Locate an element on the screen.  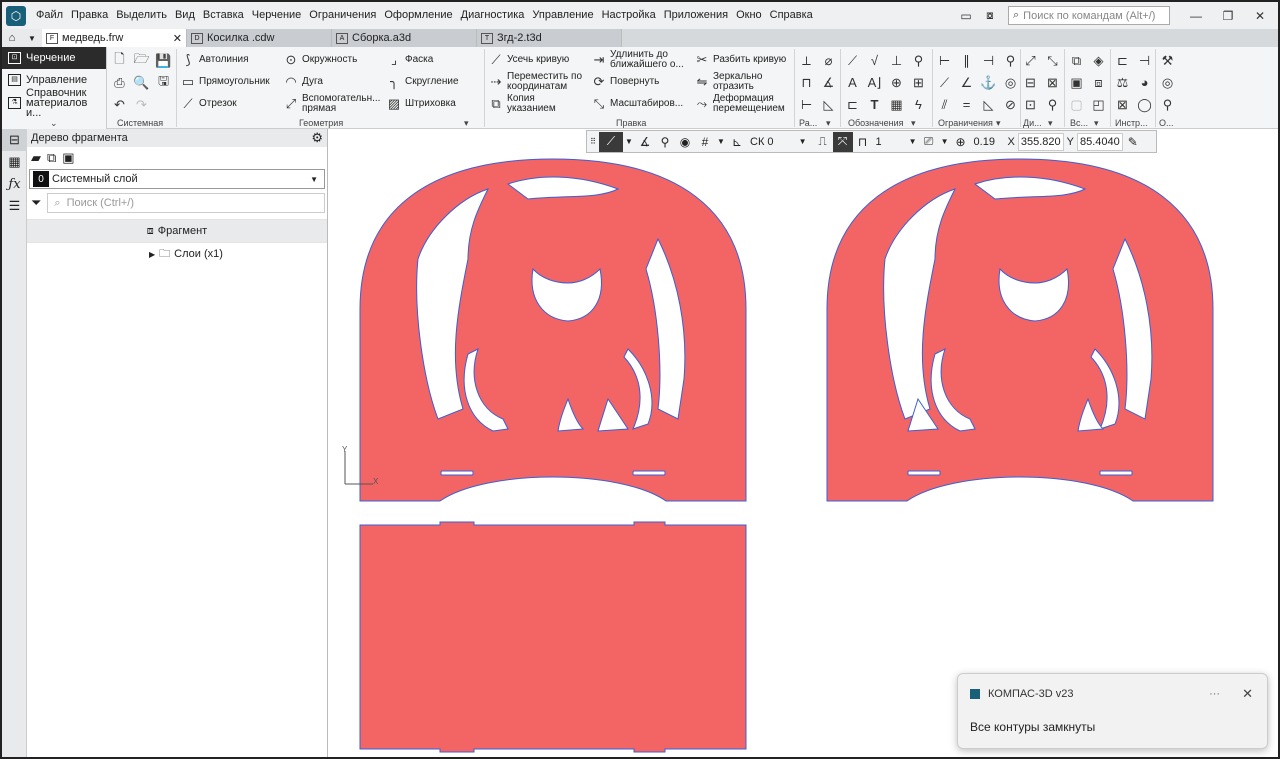
filter-icon: ⏷ is located at coordinates (36, 203).